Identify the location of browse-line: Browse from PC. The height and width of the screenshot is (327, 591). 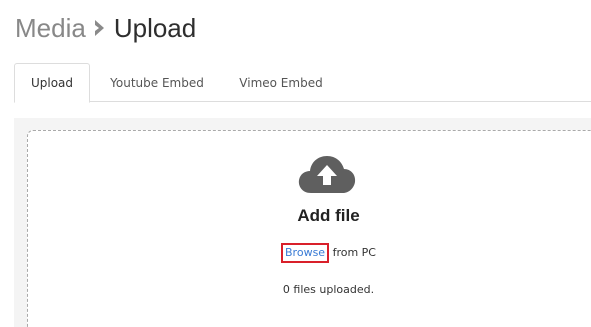
(309, 253).